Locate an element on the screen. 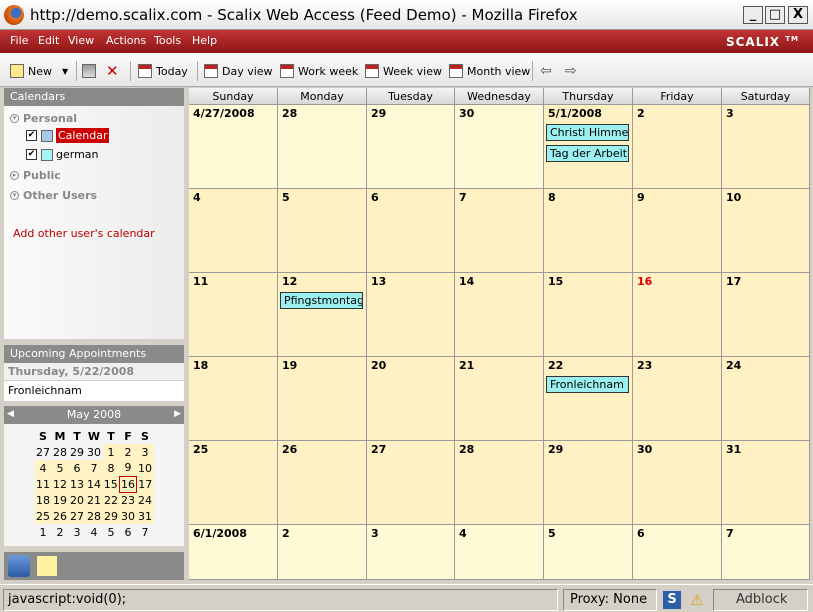 Image resolution: width=813 pixels, height=612 pixels. day-cell: 23 is located at coordinates (677, 399).